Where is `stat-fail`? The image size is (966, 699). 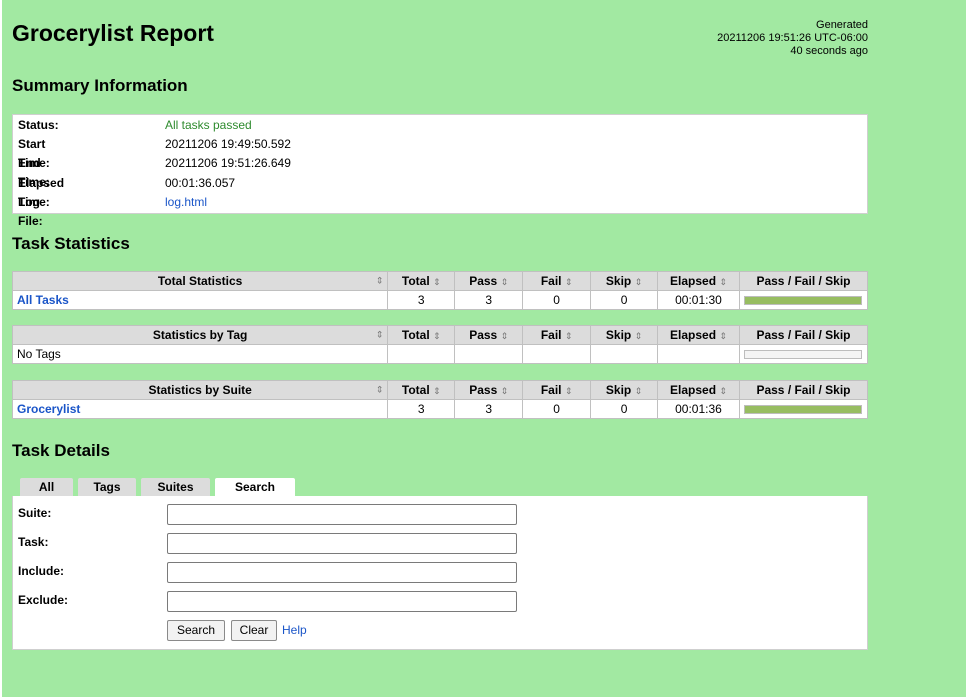
stat-fail is located at coordinates (557, 354).